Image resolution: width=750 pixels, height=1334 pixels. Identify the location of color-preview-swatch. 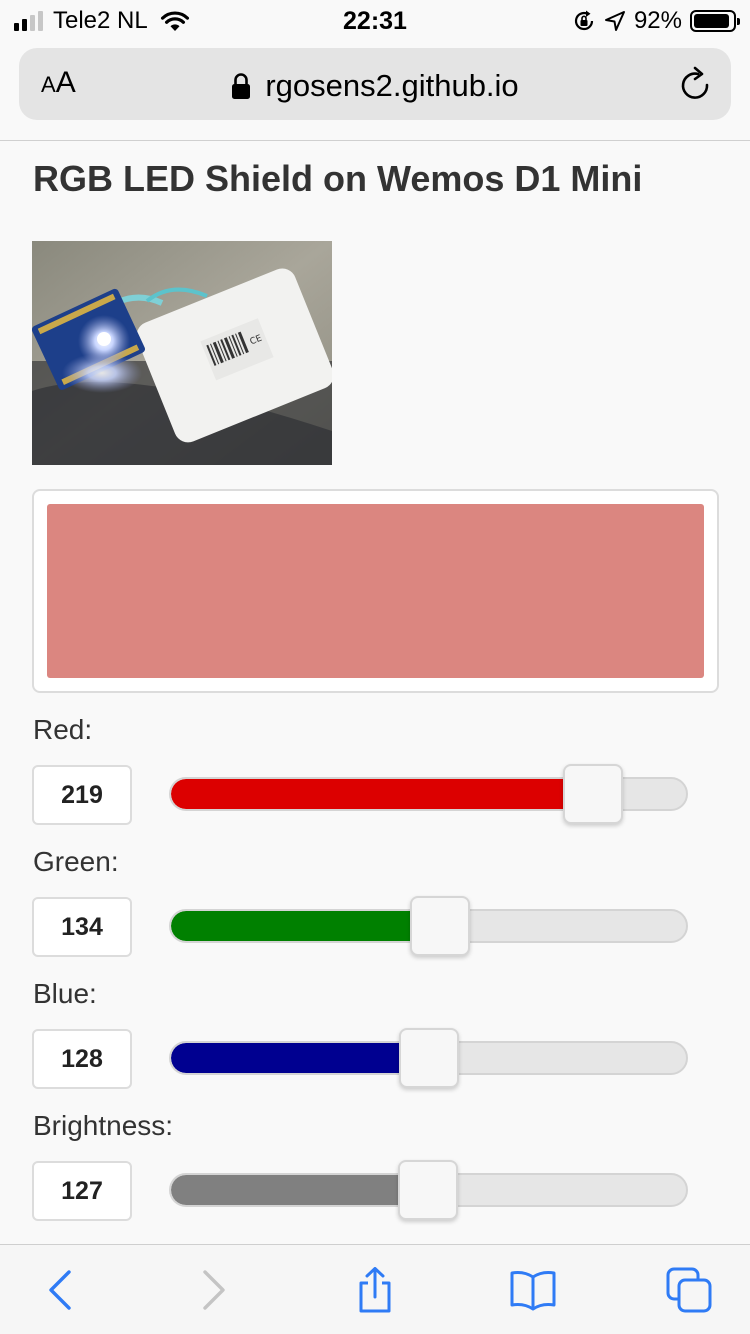
(375, 591).